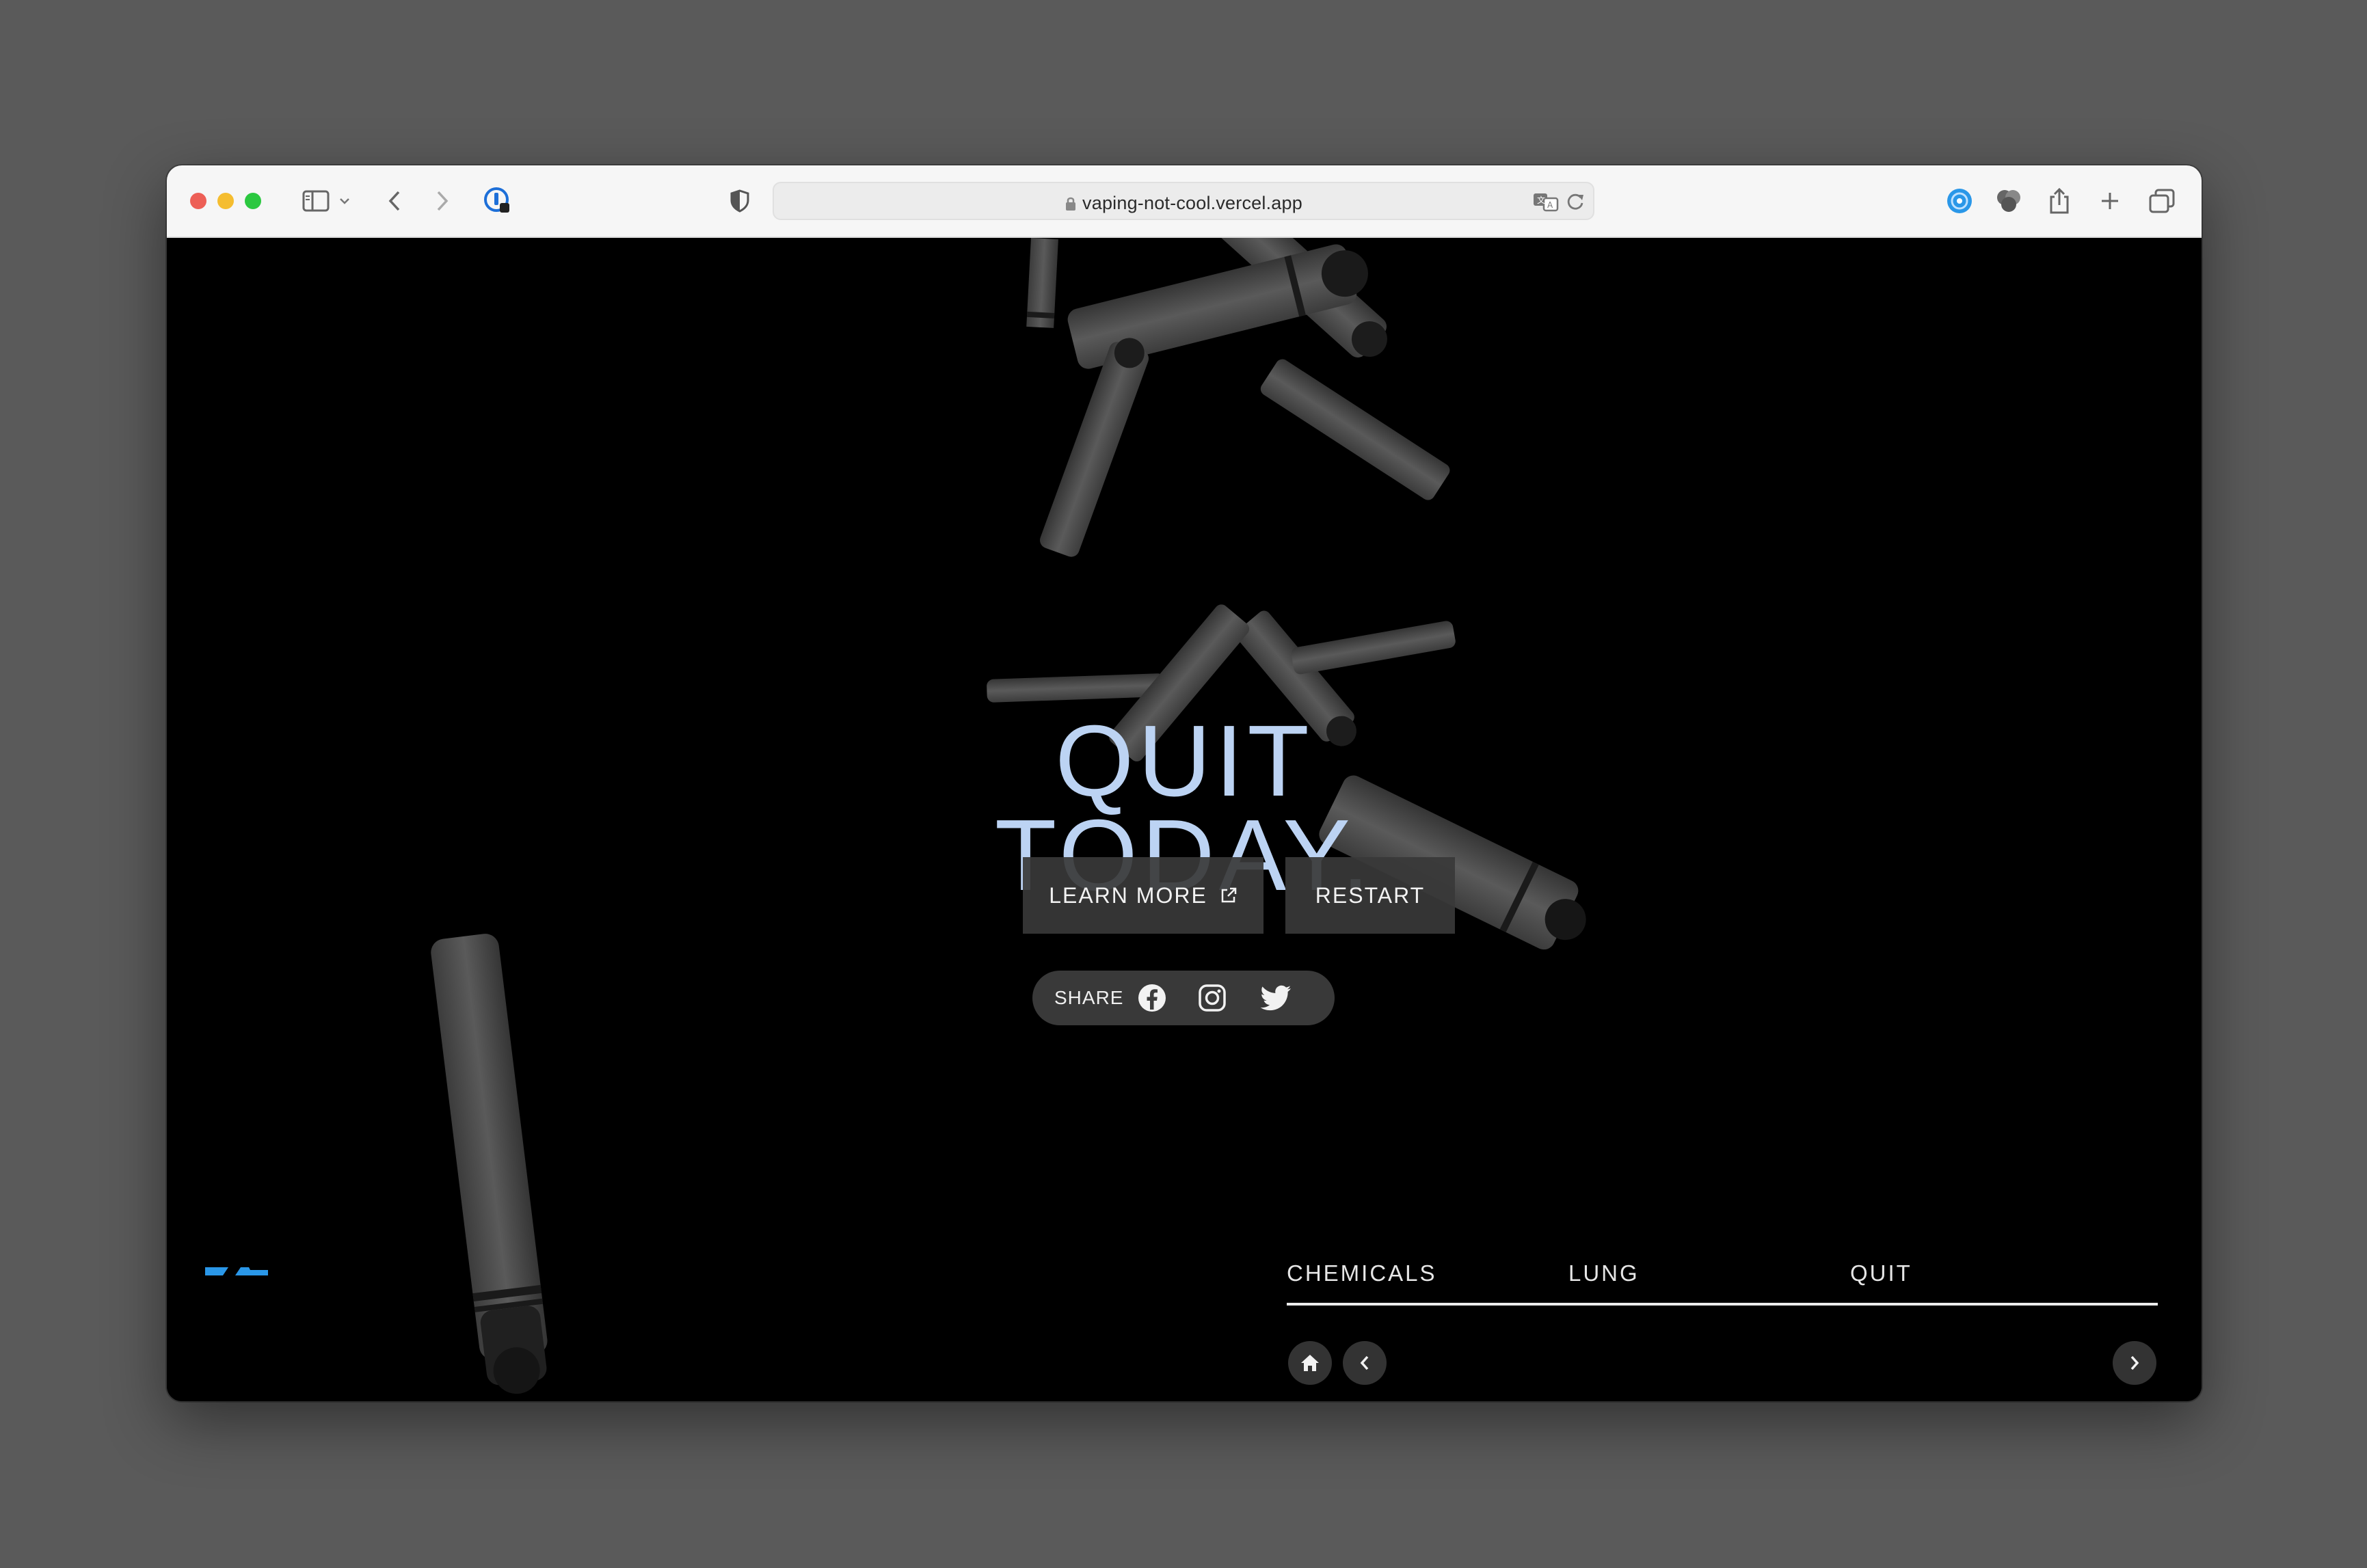 The width and height of the screenshot is (2367, 1568). Describe the element at coordinates (1183, 998) in the screenshot. I see `share-bar: SHARE` at that location.